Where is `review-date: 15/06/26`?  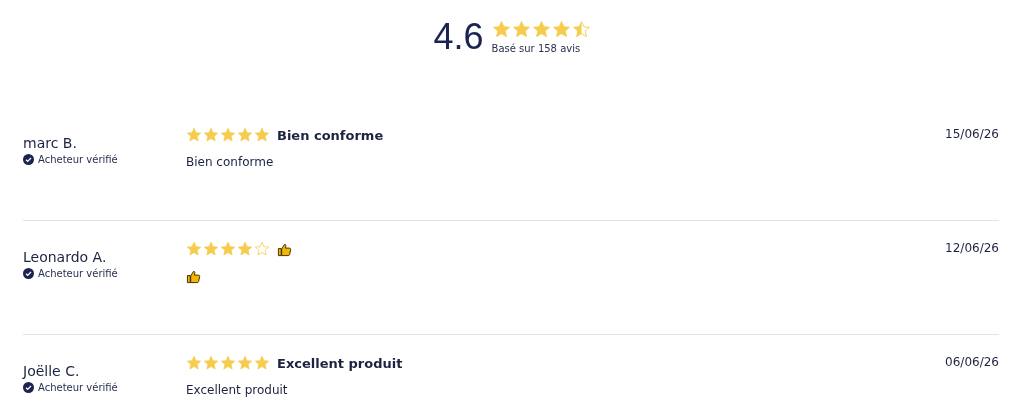
review-date: 15/06/26 is located at coordinates (972, 135).